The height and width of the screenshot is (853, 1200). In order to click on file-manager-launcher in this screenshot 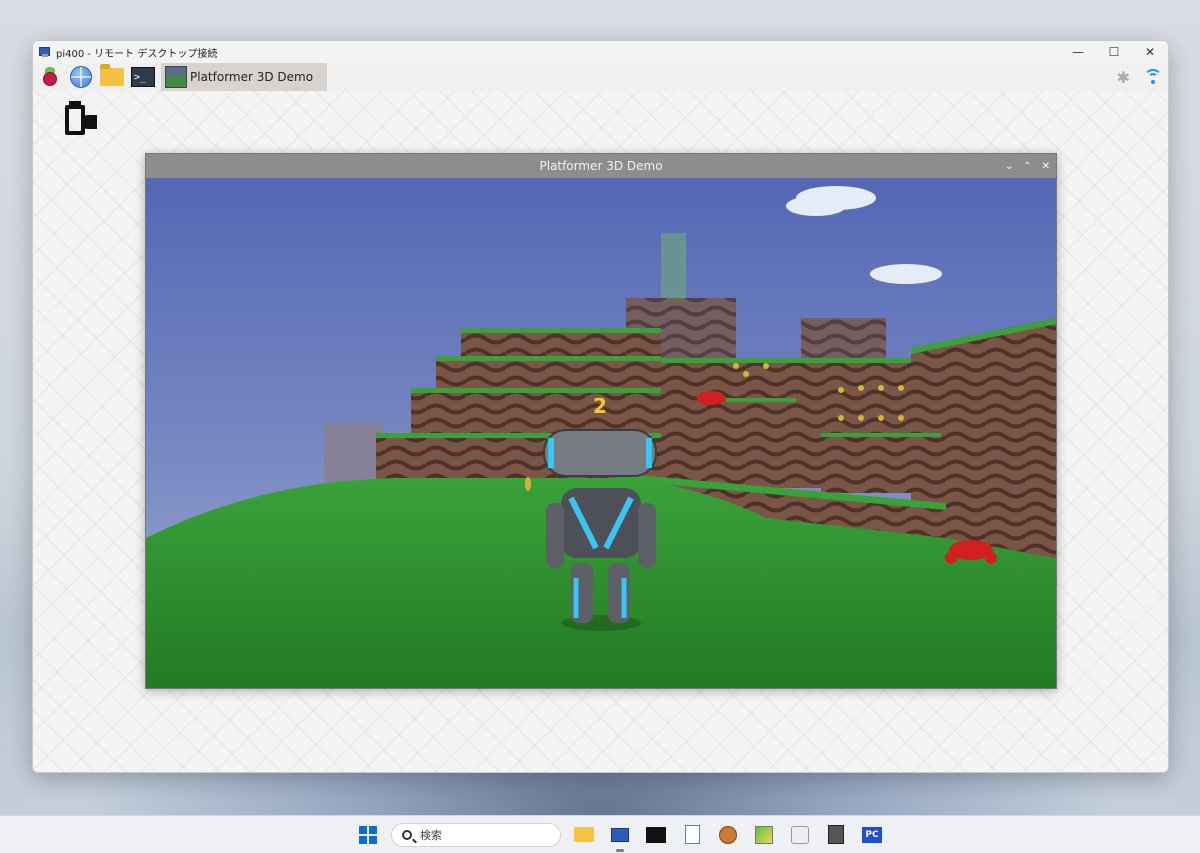, I will do `click(112, 76)`.